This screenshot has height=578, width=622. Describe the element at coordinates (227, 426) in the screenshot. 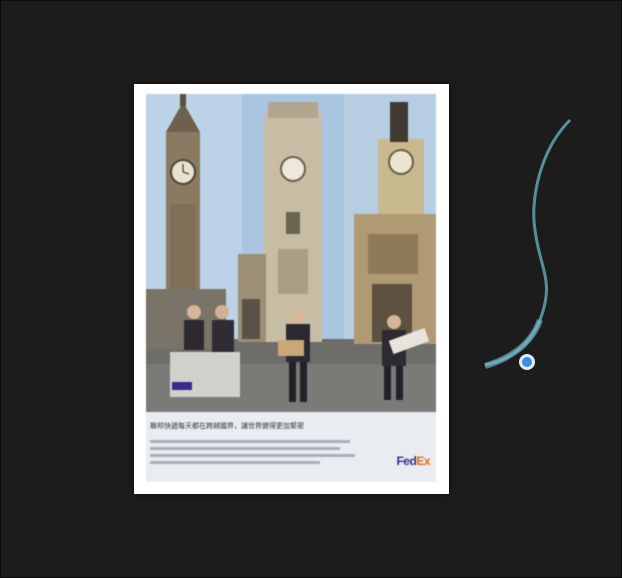

I see `ad-headline: 聯邦快遞每天都在跨越國界，讓世界變得更加緊密` at that location.